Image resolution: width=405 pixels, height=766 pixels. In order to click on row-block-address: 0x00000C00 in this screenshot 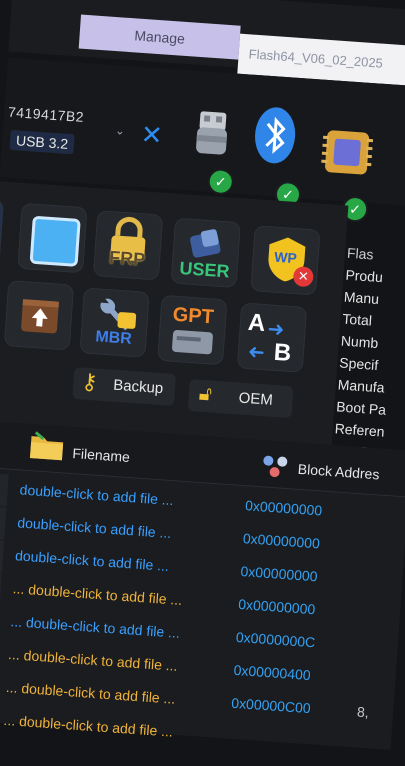, I will do `click(271, 705)`.